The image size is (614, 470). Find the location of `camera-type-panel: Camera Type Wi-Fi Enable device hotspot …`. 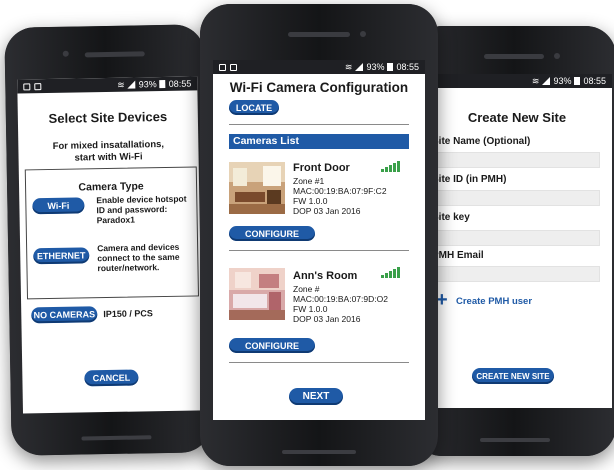

camera-type-panel: Camera Type Wi-Fi Enable device hotspot … is located at coordinates (111, 233).